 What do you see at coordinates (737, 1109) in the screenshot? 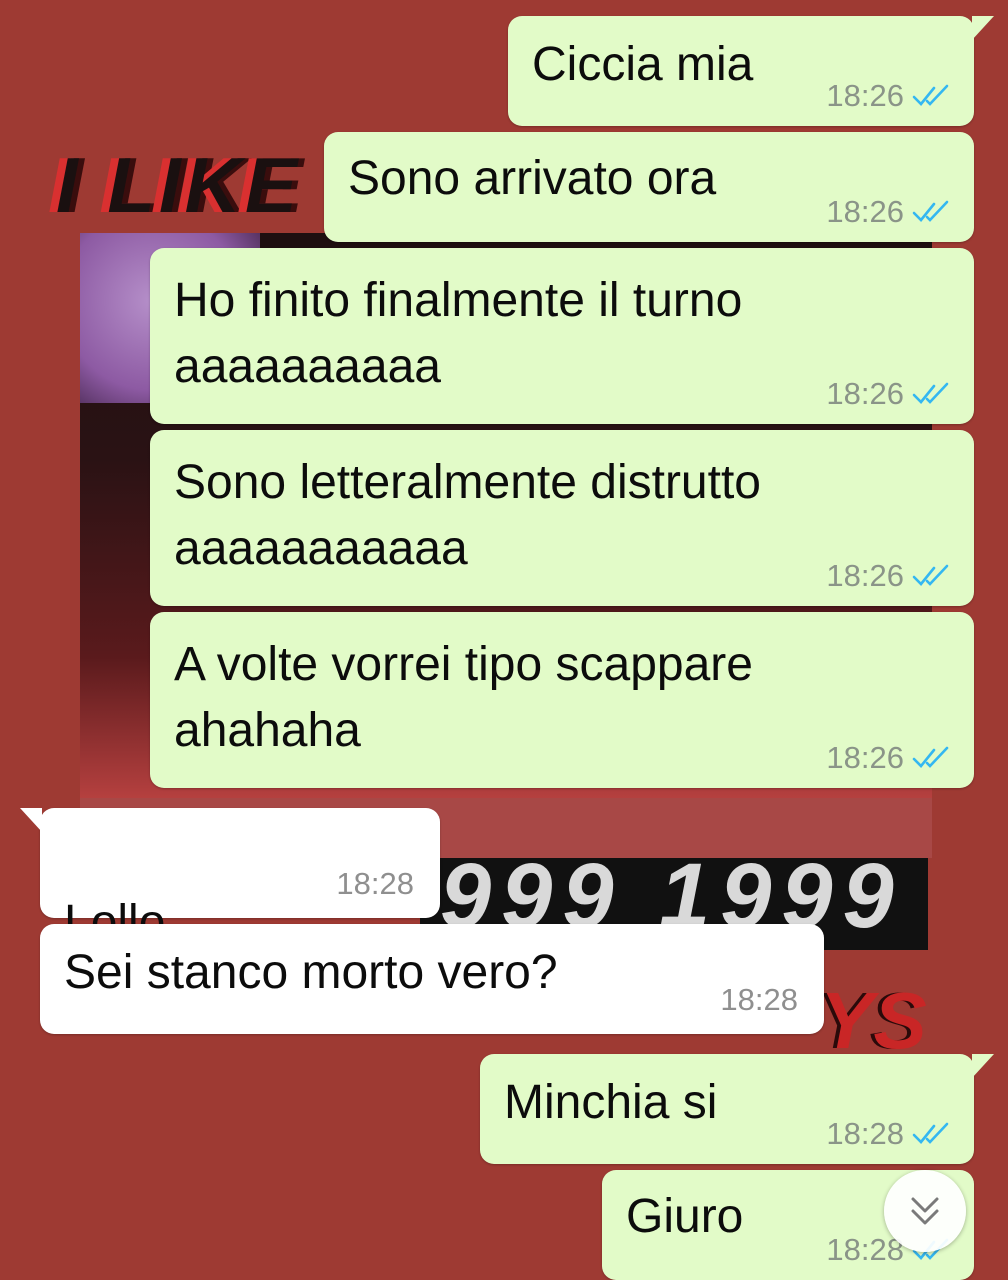
I see `message-bubble-outgoing: Minchia si 18:28` at bounding box center [737, 1109].